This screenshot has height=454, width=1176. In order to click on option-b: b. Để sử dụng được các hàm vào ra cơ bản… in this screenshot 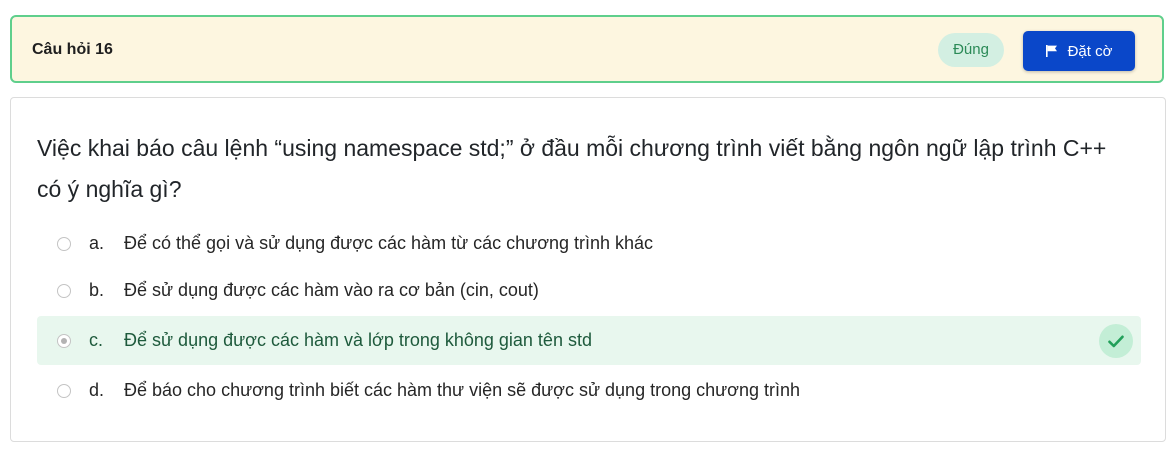, I will do `click(589, 290)`.